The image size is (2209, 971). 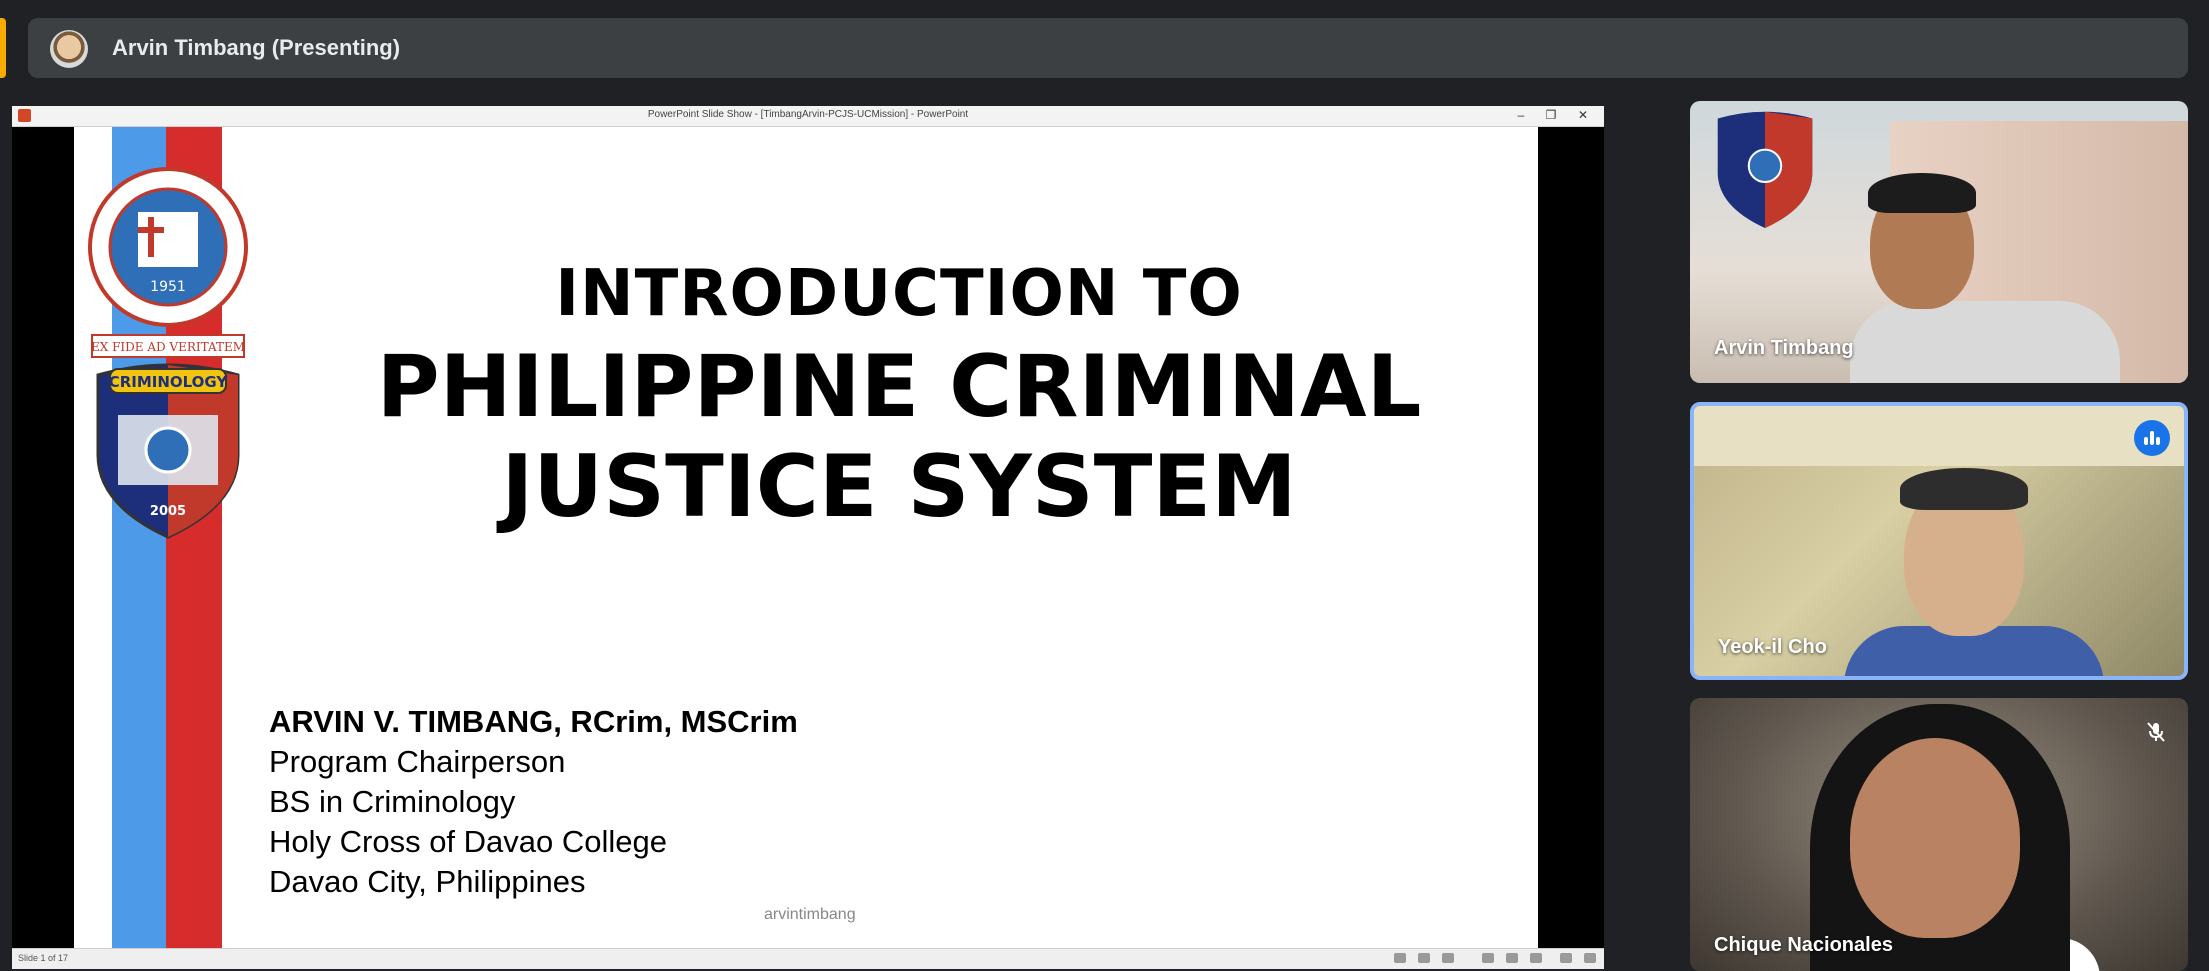 I want to click on slide-title-main: PHILIPPINE CRIMINAL JUSTICE SYSTEM, so click(x=899, y=437).